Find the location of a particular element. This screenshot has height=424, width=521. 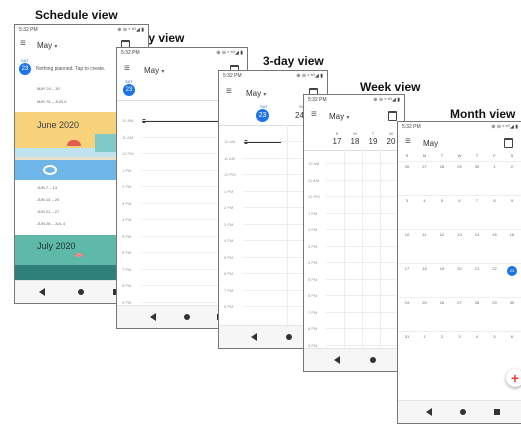

month-day-cell: 18 is located at coordinates (425, 268).